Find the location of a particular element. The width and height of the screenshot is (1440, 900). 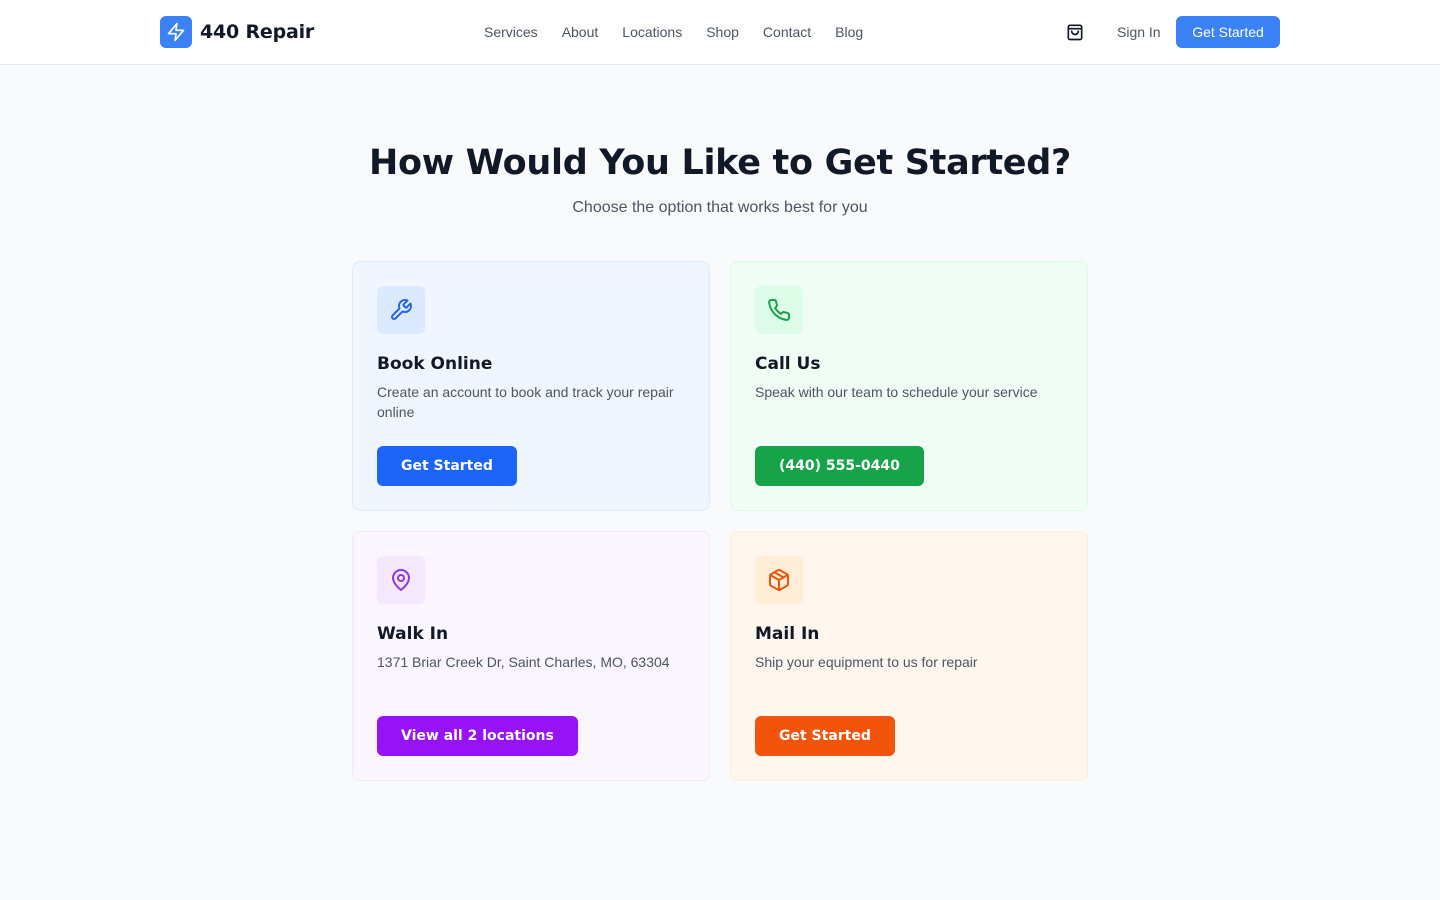

map-pin-icon is located at coordinates (401, 580).